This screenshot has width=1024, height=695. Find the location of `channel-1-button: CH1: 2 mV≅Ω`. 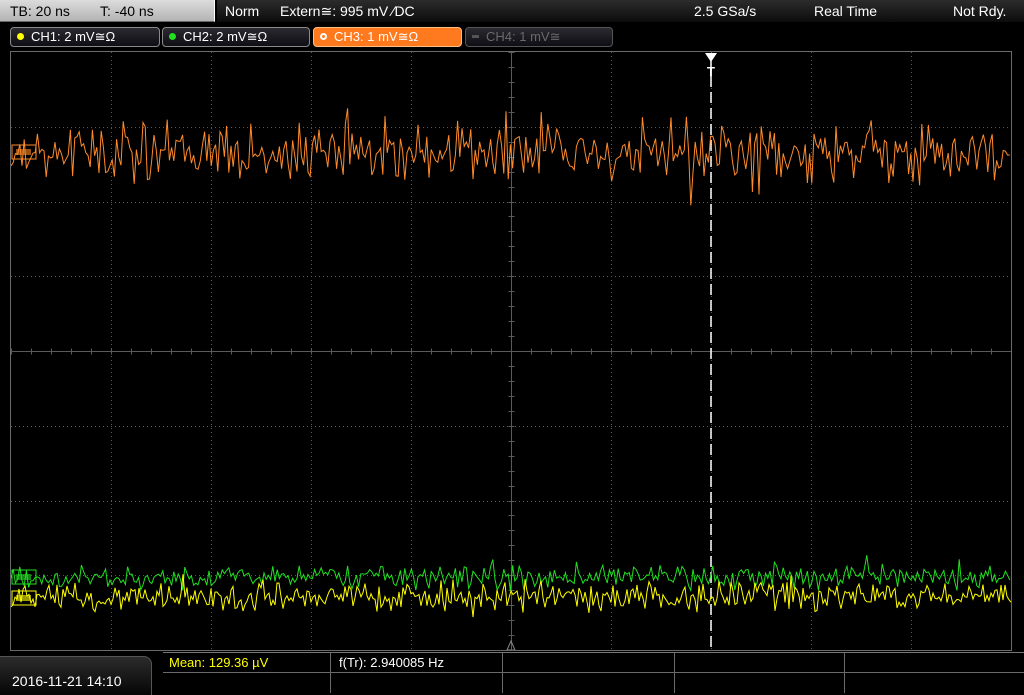

channel-1-button: CH1: 2 mV≅Ω is located at coordinates (85, 37).